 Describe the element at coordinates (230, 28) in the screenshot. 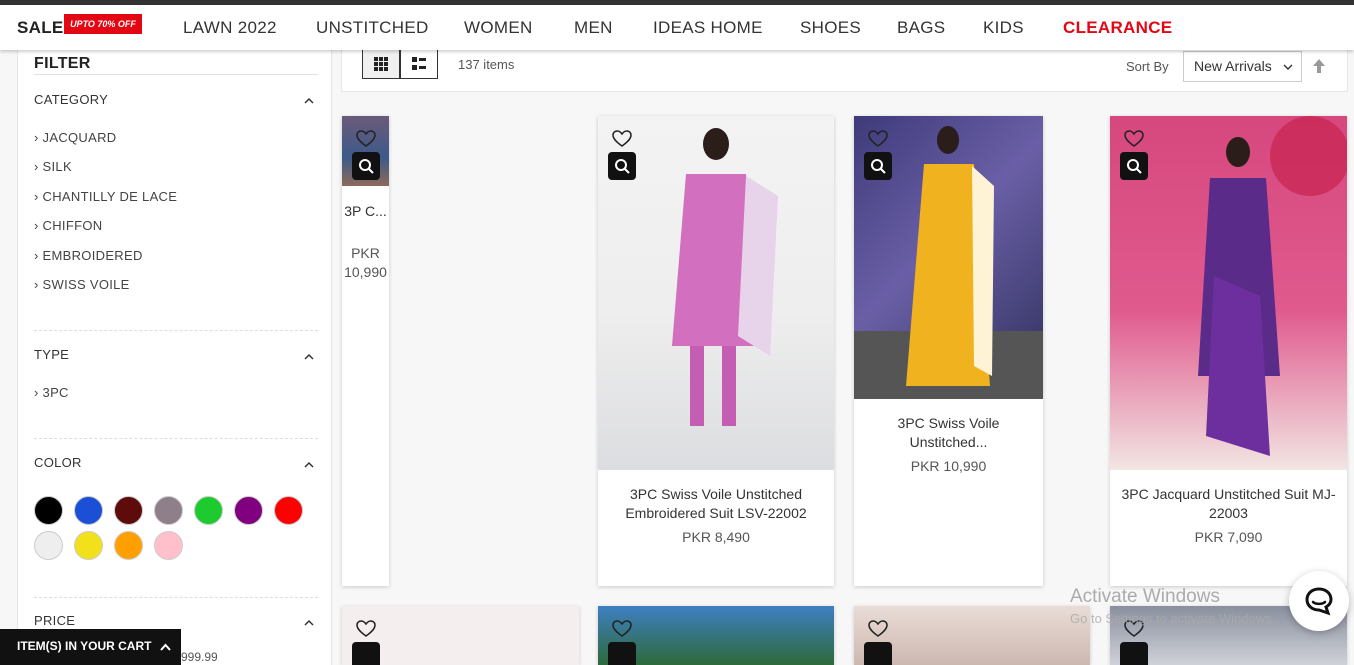

I see `nav-item-lawn: LAWN 2022` at that location.